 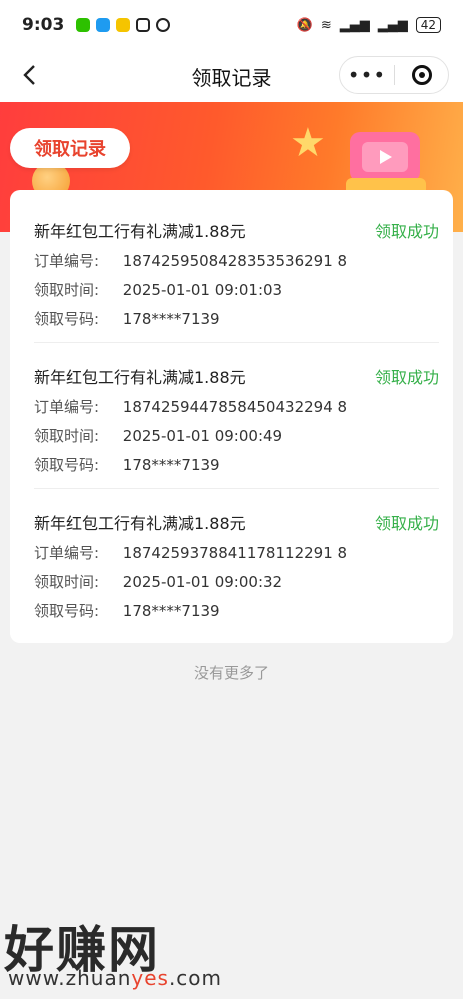 What do you see at coordinates (235, 261) in the screenshot?
I see `order-number: 1874259508428353536291 8` at bounding box center [235, 261].